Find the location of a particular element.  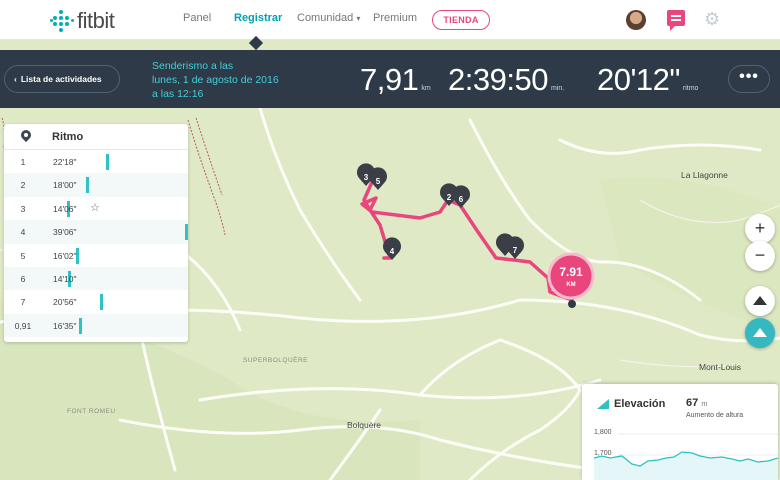

split-lap: 6 is located at coordinates (23, 278).